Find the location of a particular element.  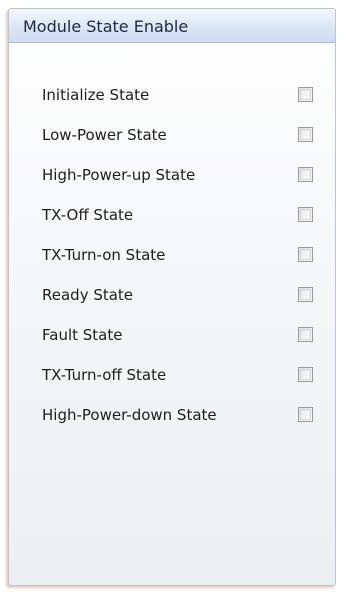

state-row-tx-off: TX-Off State is located at coordinates (172, 216).